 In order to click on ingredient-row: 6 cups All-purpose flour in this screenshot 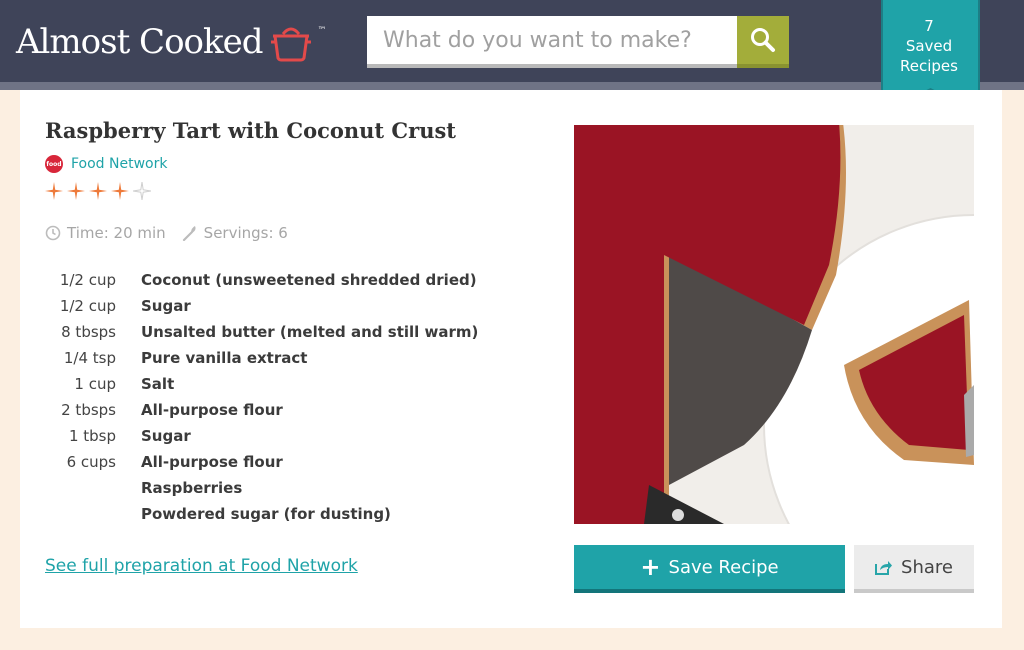, I will do `click(285, 462)`.